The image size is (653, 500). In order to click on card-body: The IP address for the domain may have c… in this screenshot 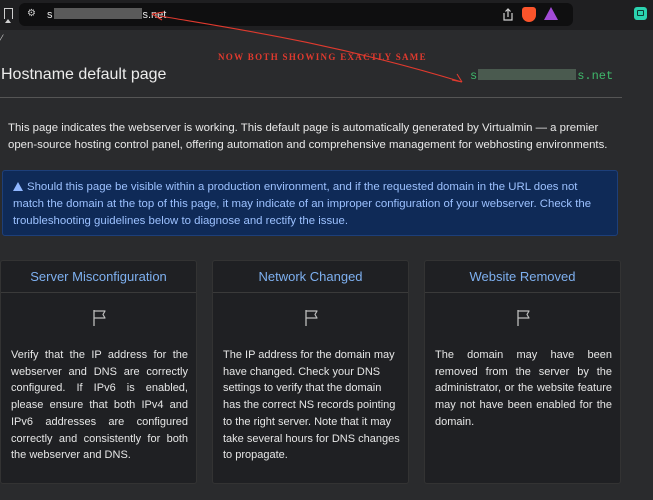, I will do `click(311, 405)`.